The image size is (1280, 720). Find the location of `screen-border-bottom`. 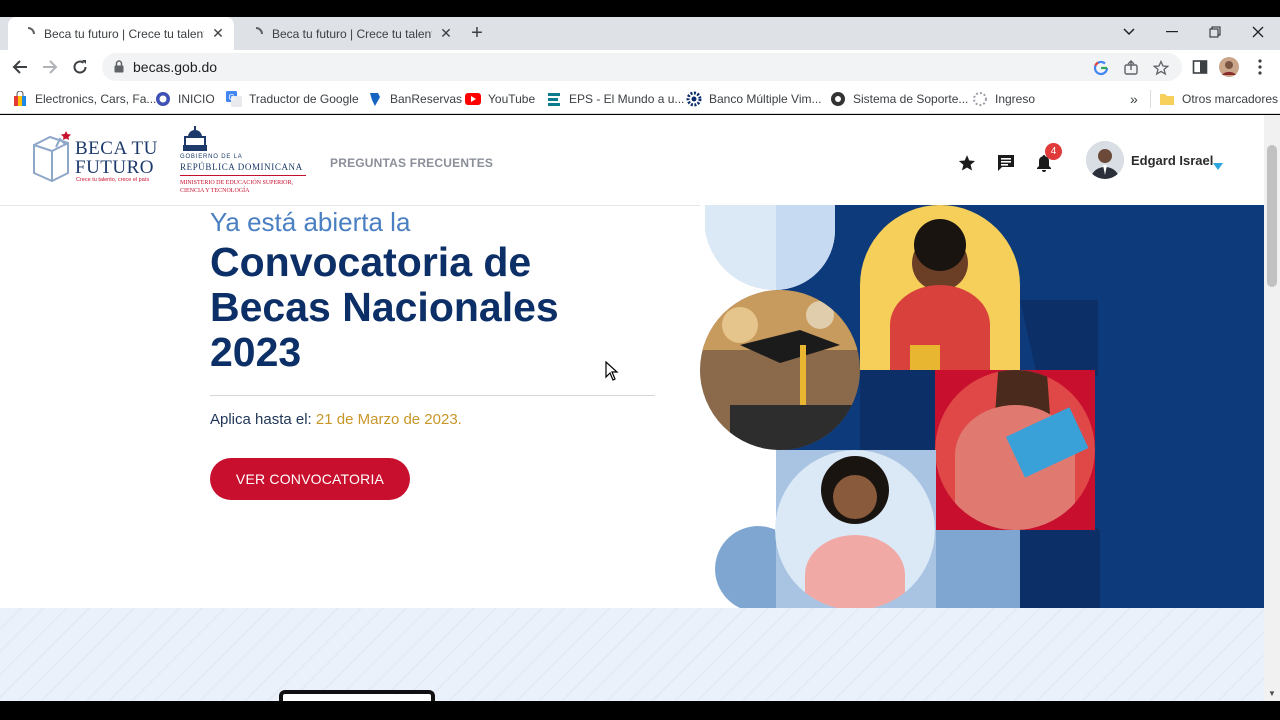

screen-border-bottom is located at coordinates (640, 710).